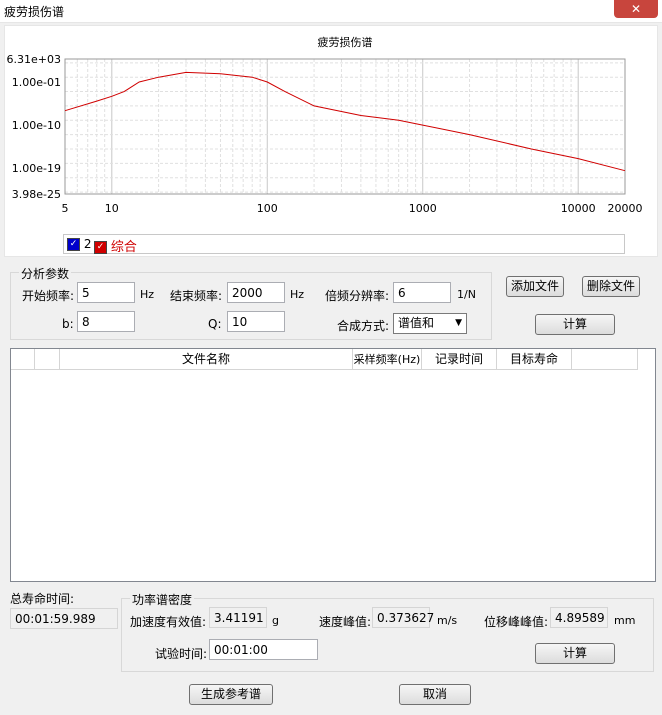  I want to click on add-file-button: 添加文件, so click(535, 286).